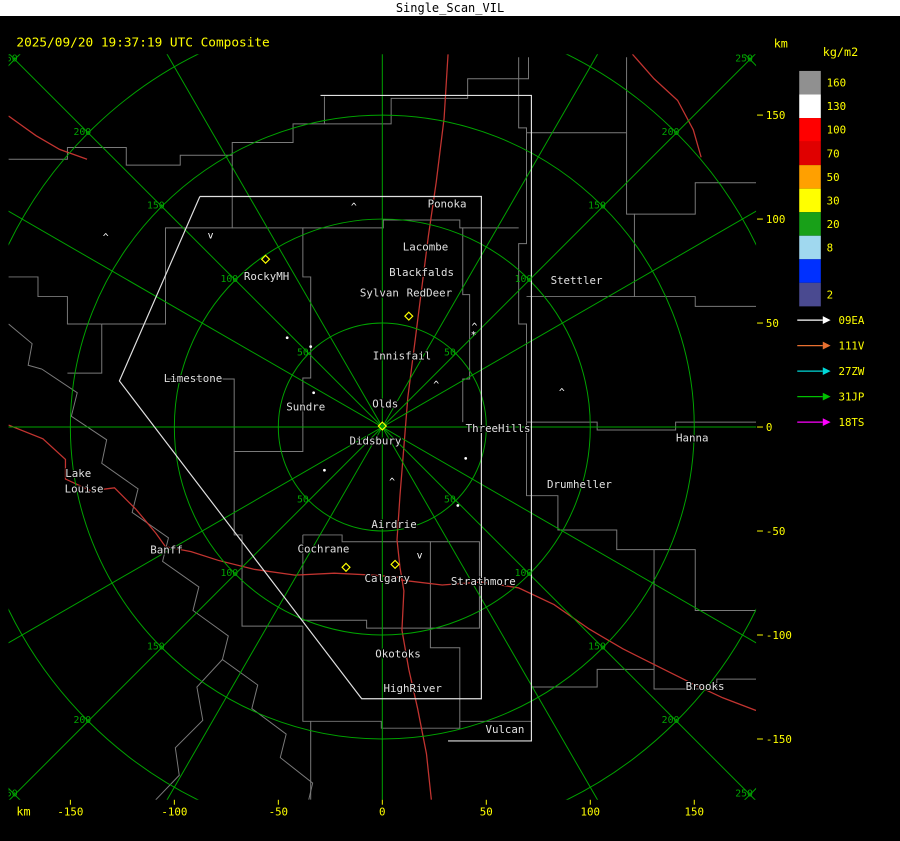 The image size is (900, 841). What do you see at coordinates (430, 293) in the screenshot?
I see `city-label: RedDeer` at bounding box center [430, 293].